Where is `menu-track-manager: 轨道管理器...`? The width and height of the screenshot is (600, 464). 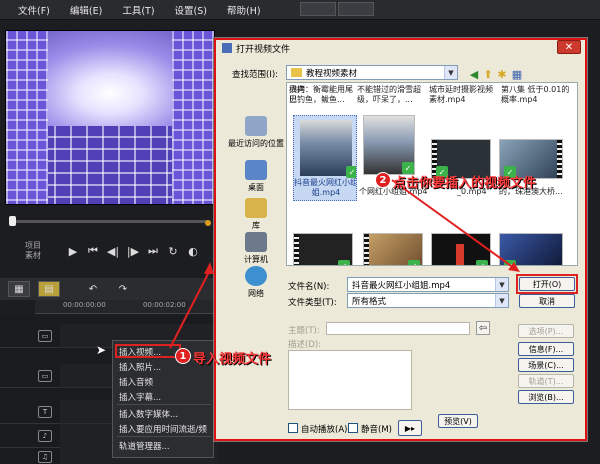
menu-track-manager: 轨道管理器... is located at coordinates (144, 446).